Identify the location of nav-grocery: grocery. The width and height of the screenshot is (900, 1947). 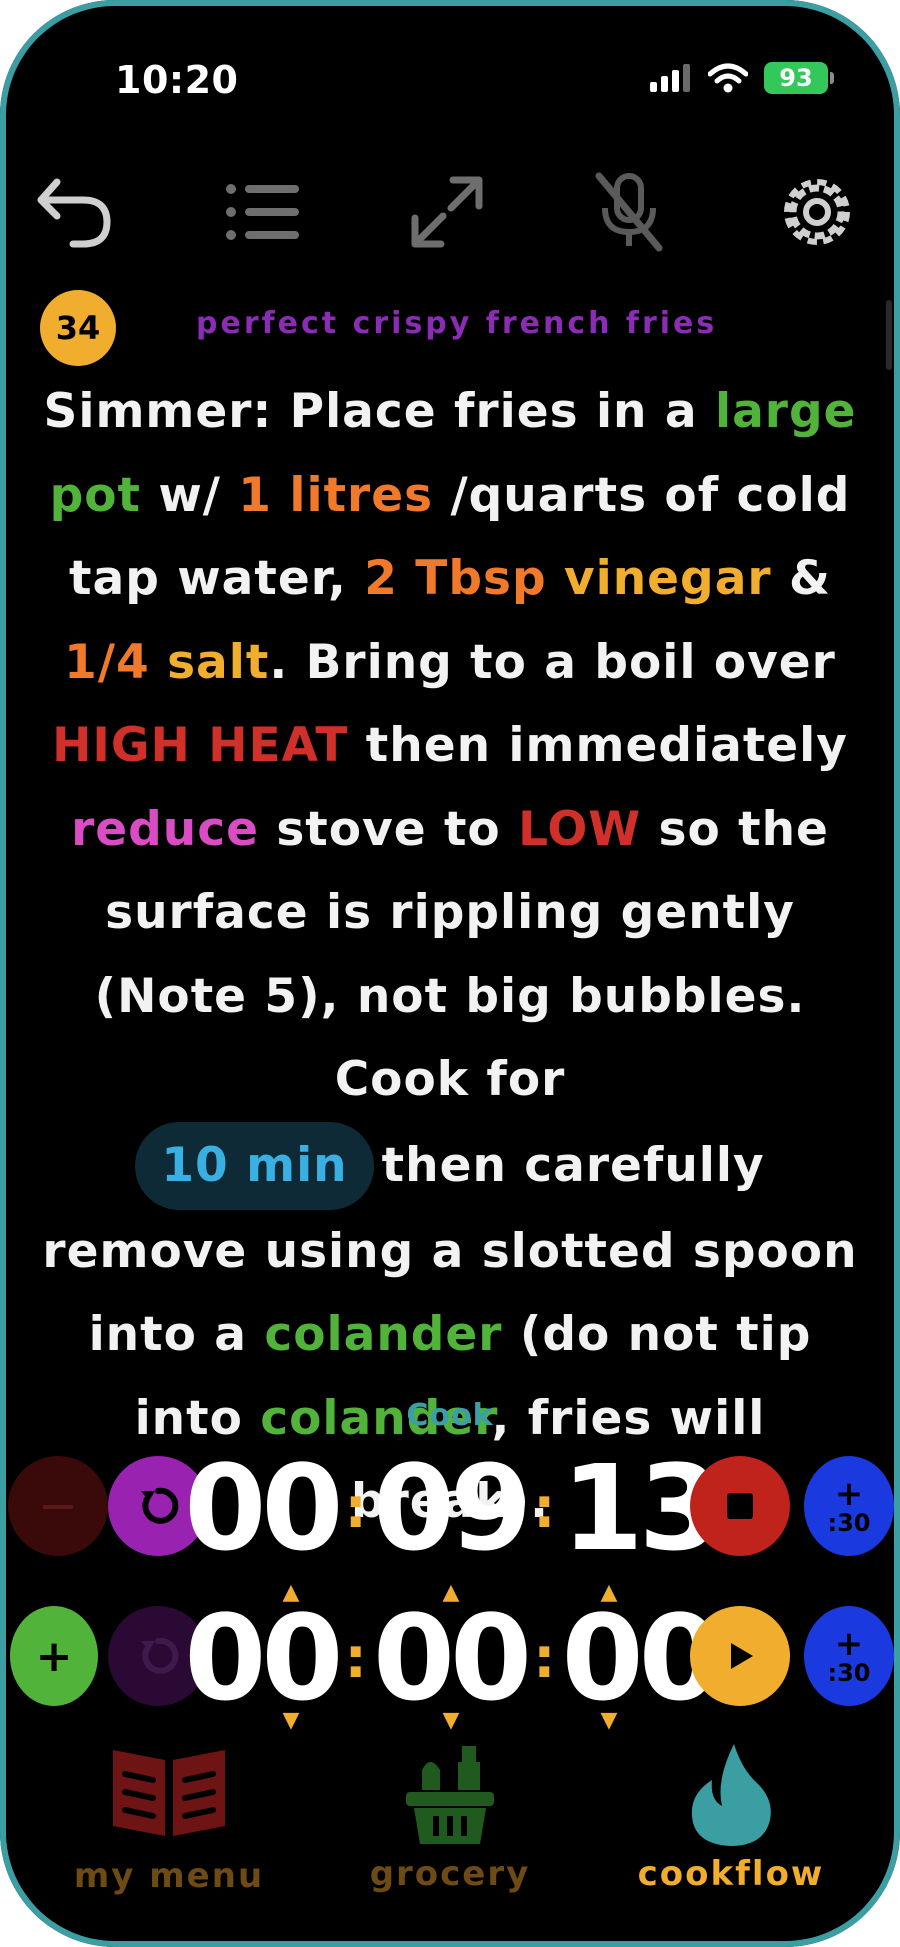
(450, 1817).